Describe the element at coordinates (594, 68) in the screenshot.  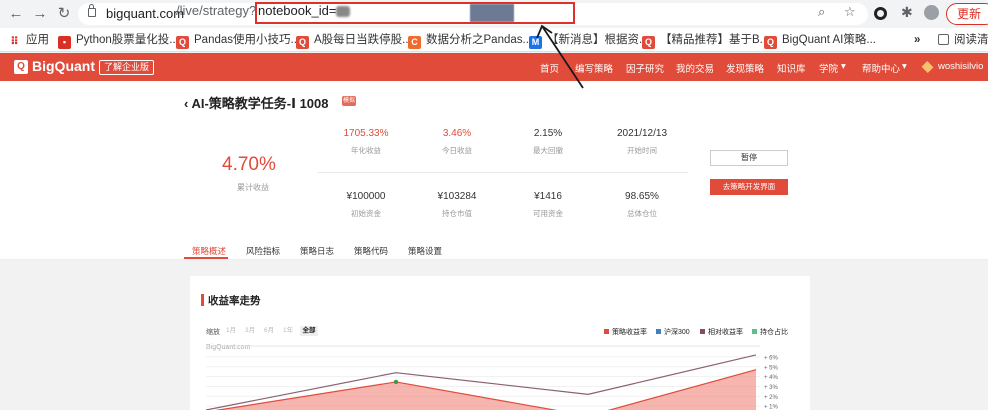
I see `nav-write-strategy: 编写策略` at that location.